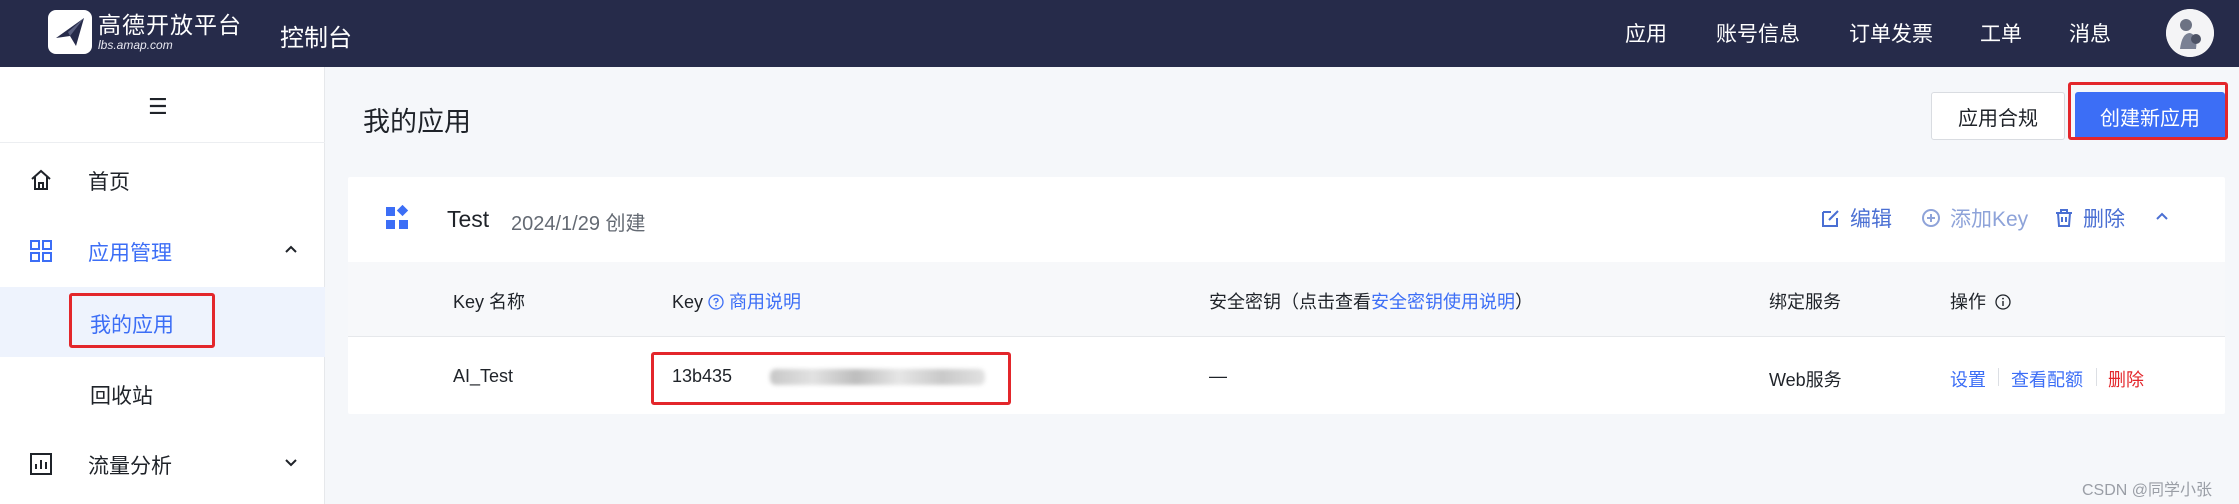 This screenshot has height=504, width=2239. Describe the element at coordinates (2064, 218) in the screenshot. I see `trash-icon` at that location.